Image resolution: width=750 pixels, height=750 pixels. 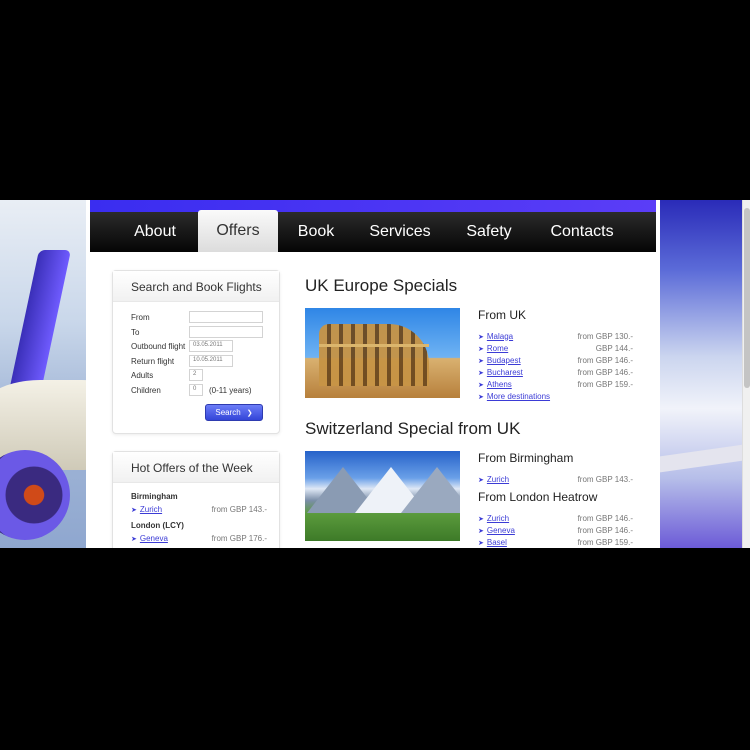 I want to click on outbound-row: Outbound flight 03.05.2011, so click(x=182, y=346).